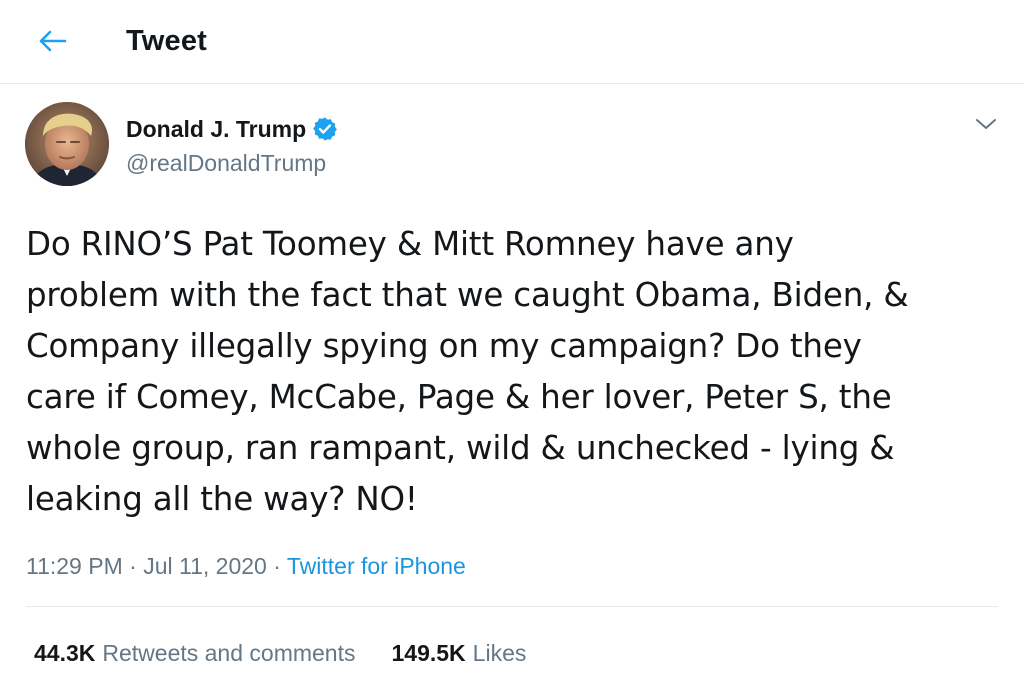 The image size is (1024, 688). I want to click on avatar, so click(67, 144).